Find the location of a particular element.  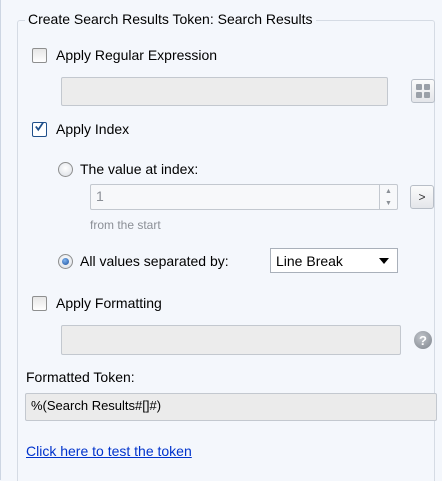

formatted-token-value: %(Search Results#[]#) is located at coordinates (96, 405).